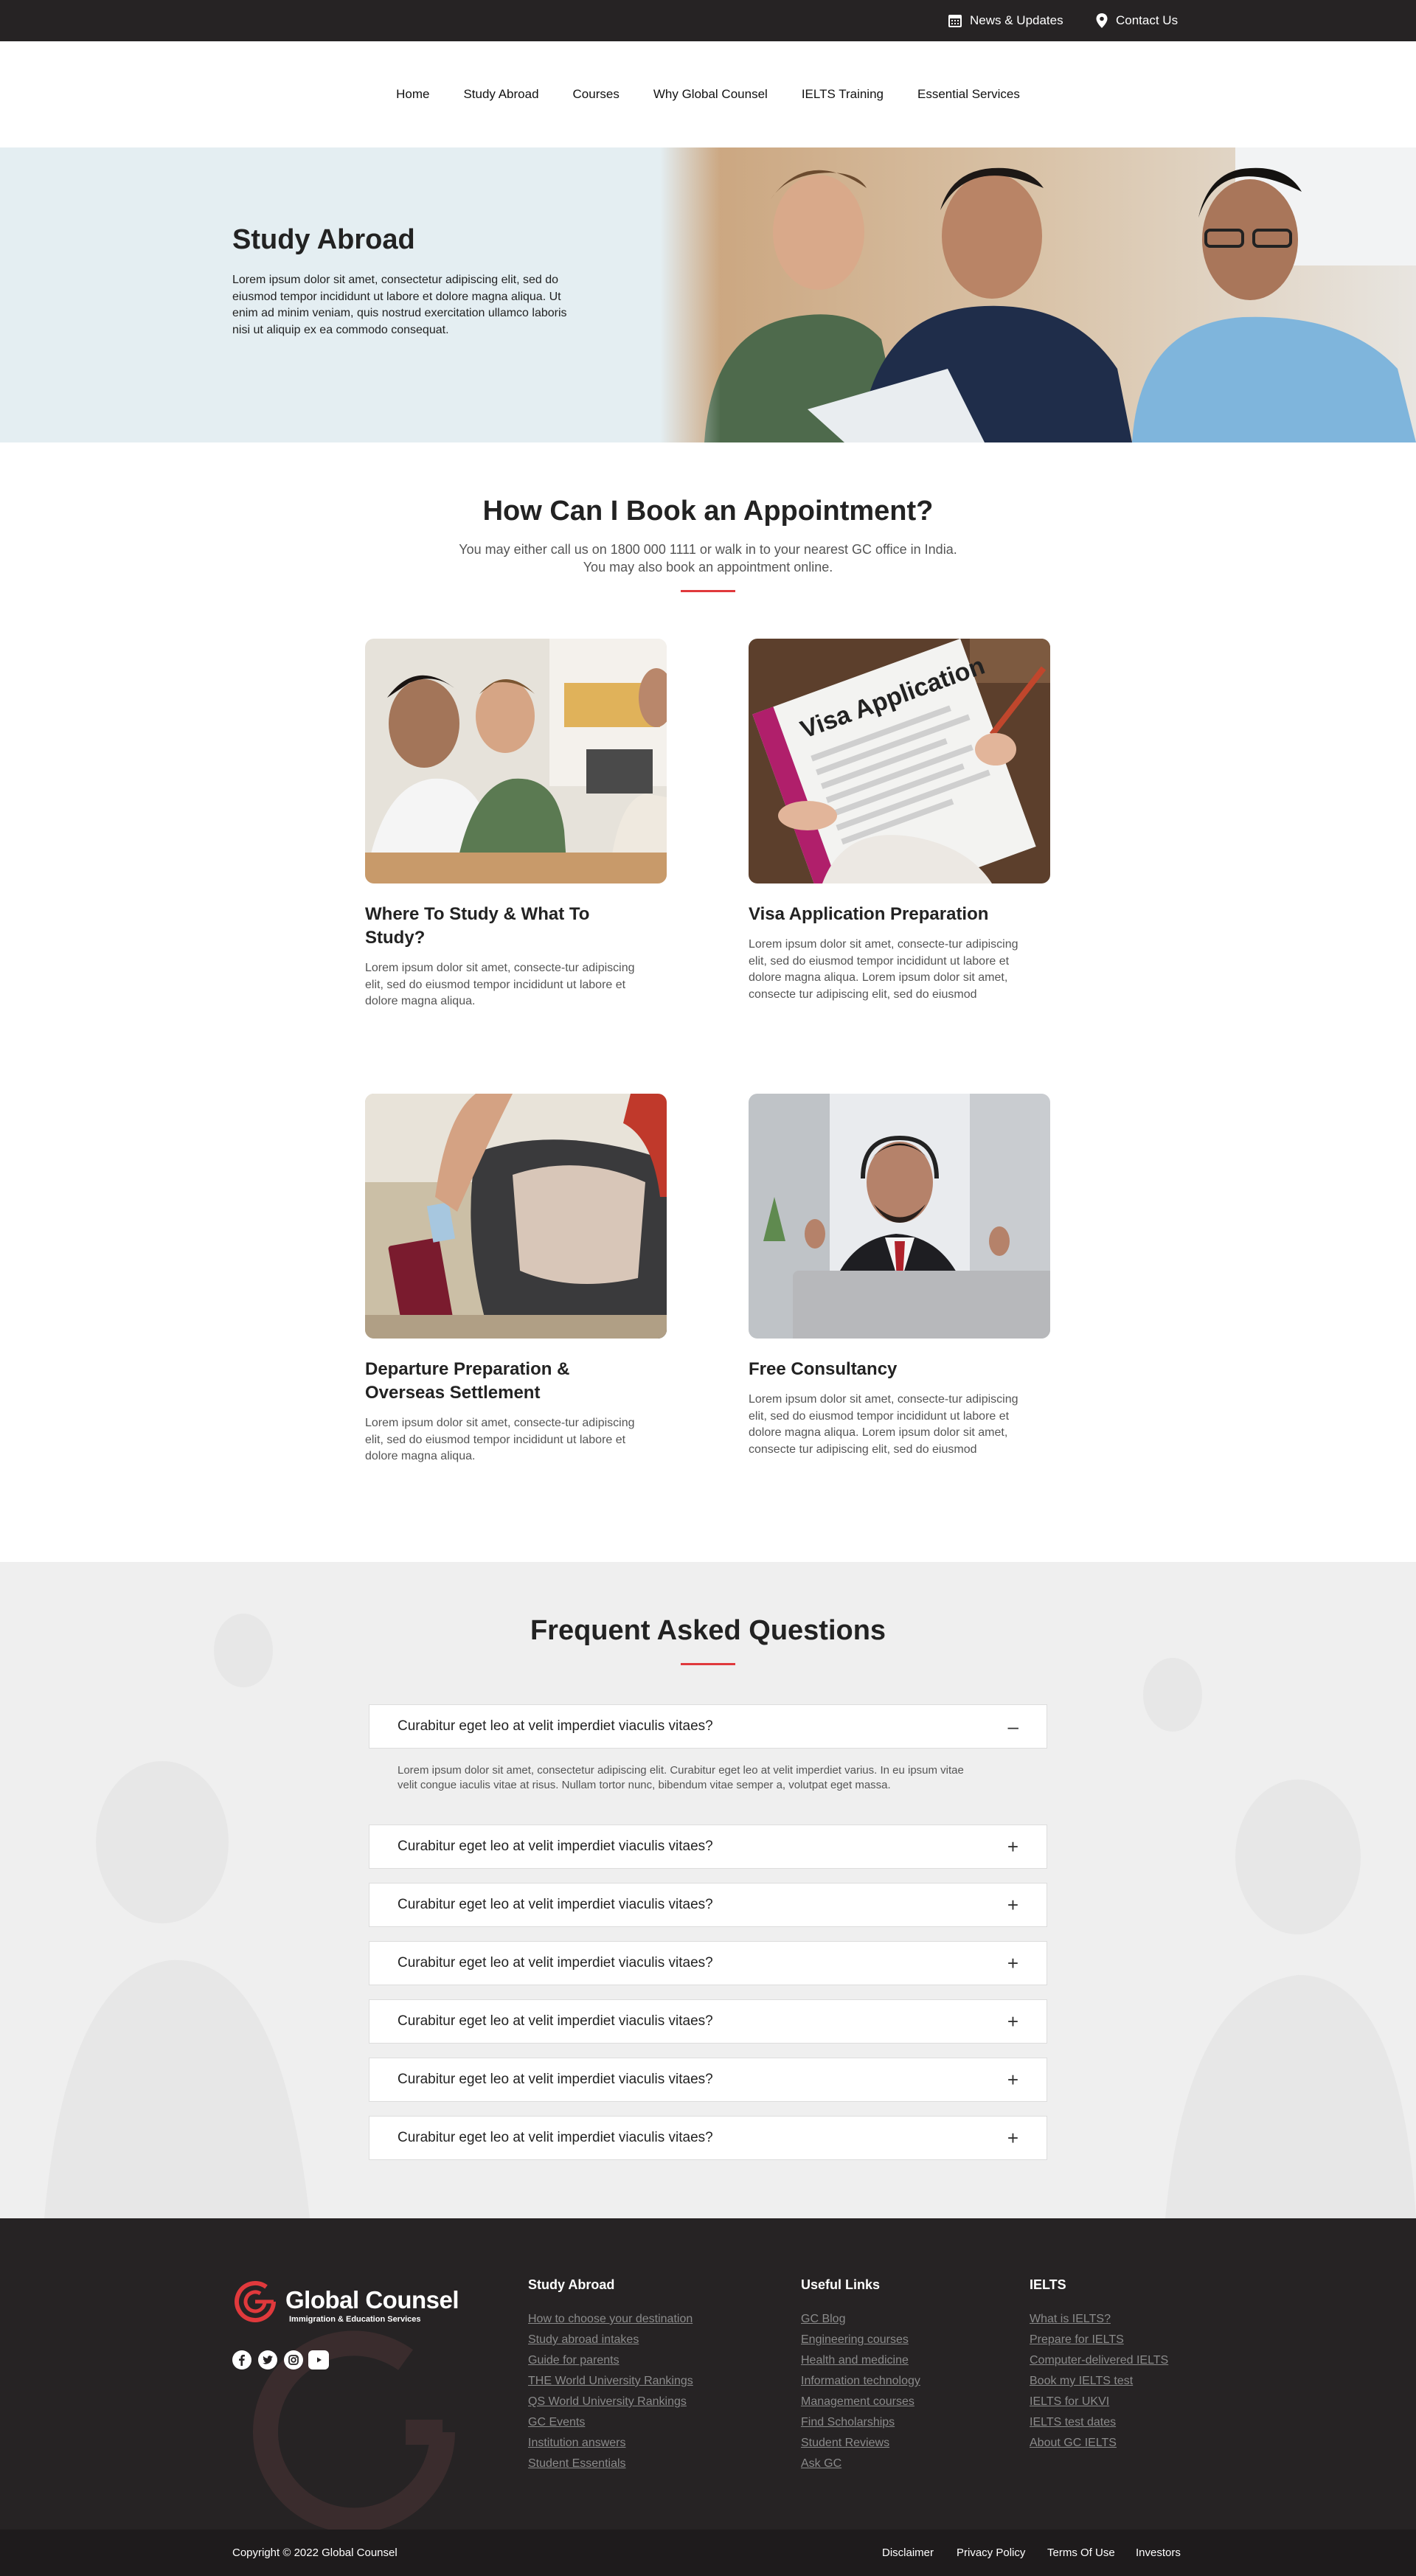 The height and width of the screenshot is (2576, 1416). I want to click on card-title-free-consultancy: Free Consultancy, so click(870, 1369).